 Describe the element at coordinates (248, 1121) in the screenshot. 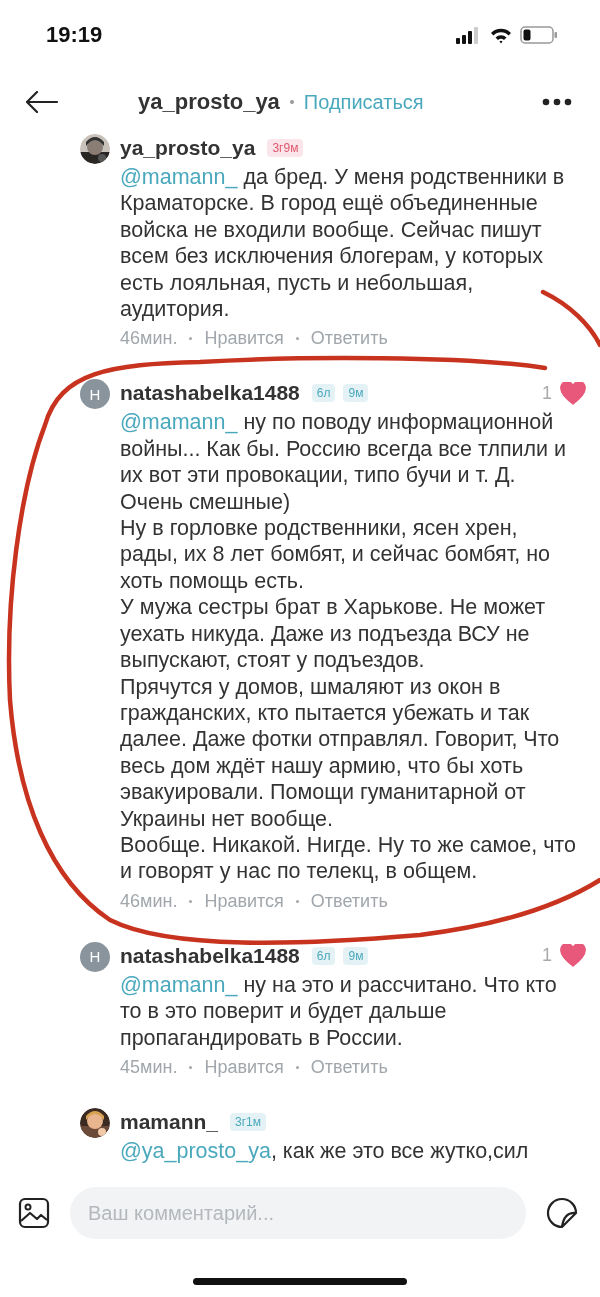

I see `age-badge: 3г1м` at that location.